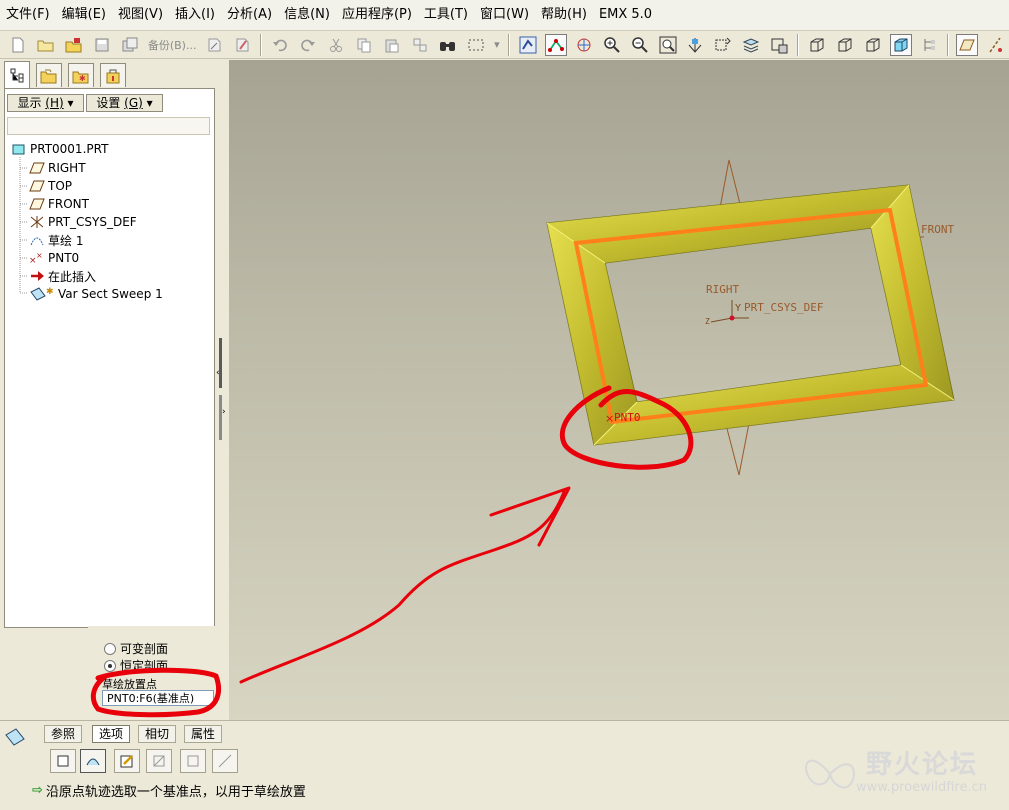 The width and height of the screenshot is (1009, 810). I want to click on tab-options: 选项, so click(111, 734).